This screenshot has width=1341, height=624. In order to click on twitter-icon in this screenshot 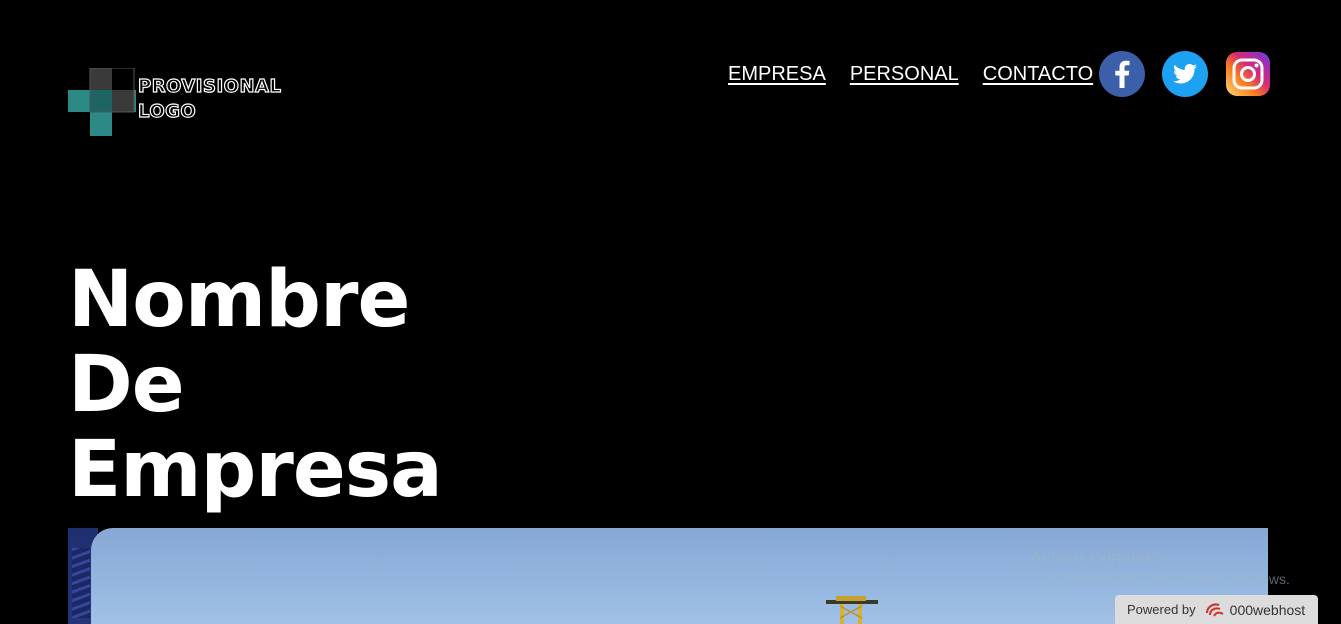, I will do `click(1185, 74)`.